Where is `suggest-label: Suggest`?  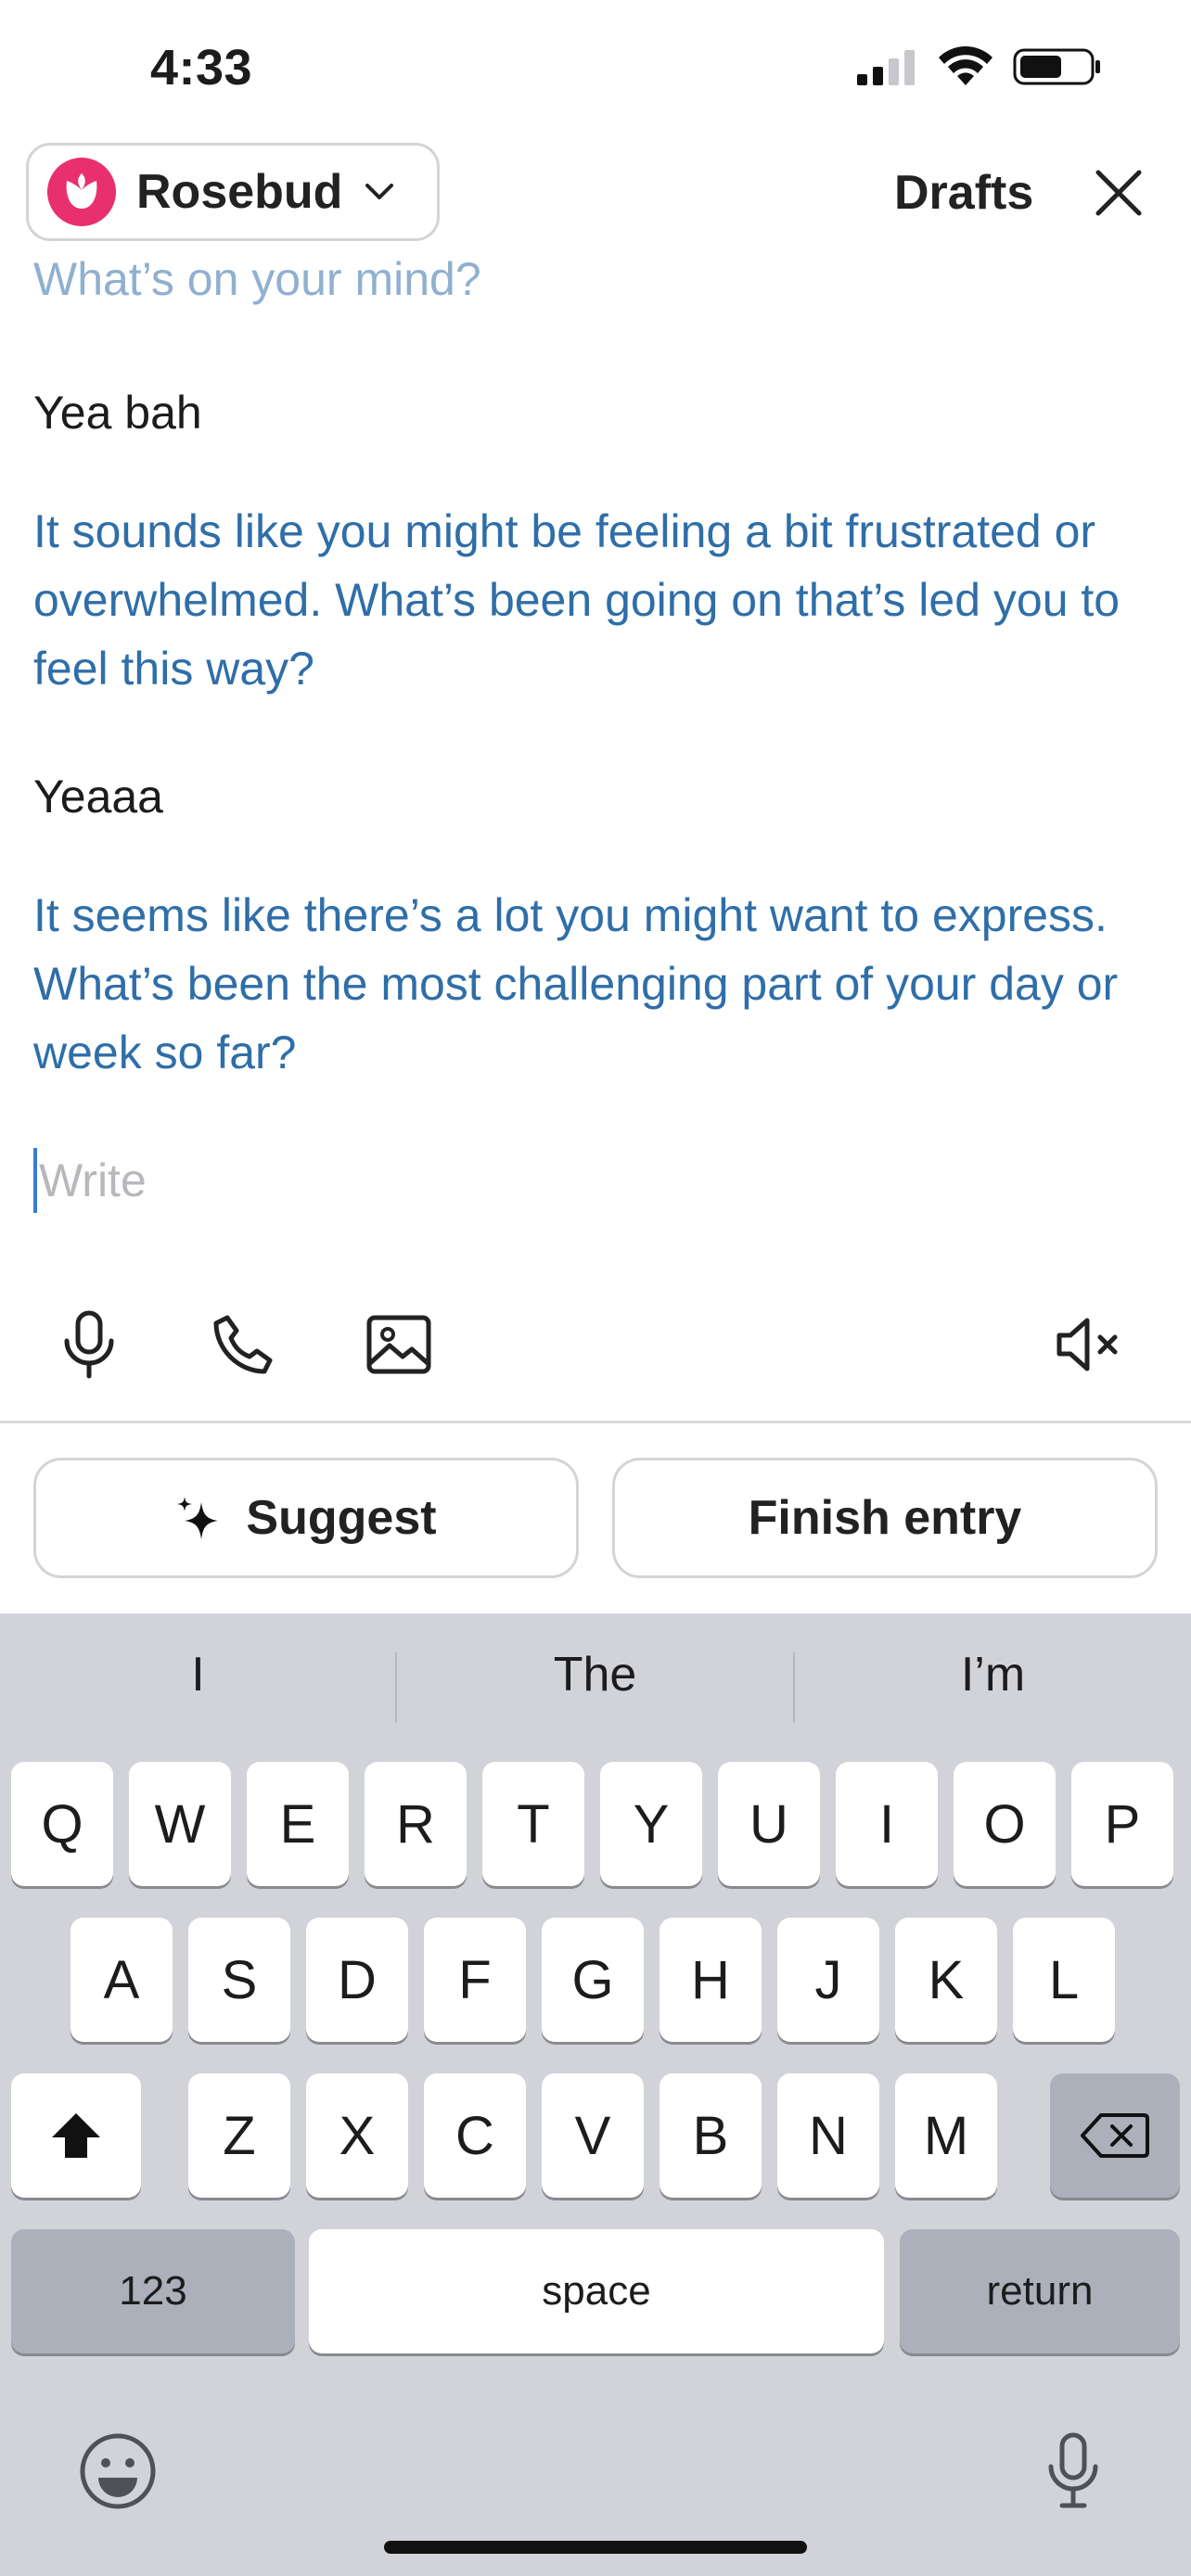 suggest-label: Suggest is located at coordinates (341, 1518).